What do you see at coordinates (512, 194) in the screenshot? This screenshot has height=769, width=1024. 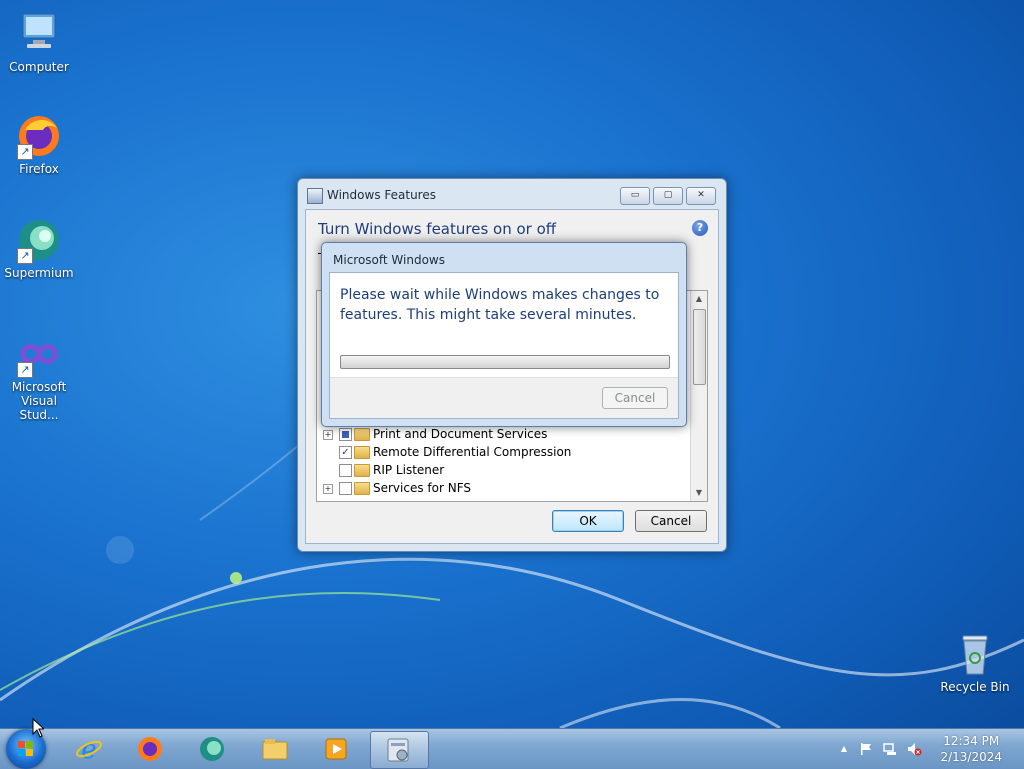 I see `window-titlebar: Windows Features ▭ ▢ ✕` at bounding box center [512, 194].